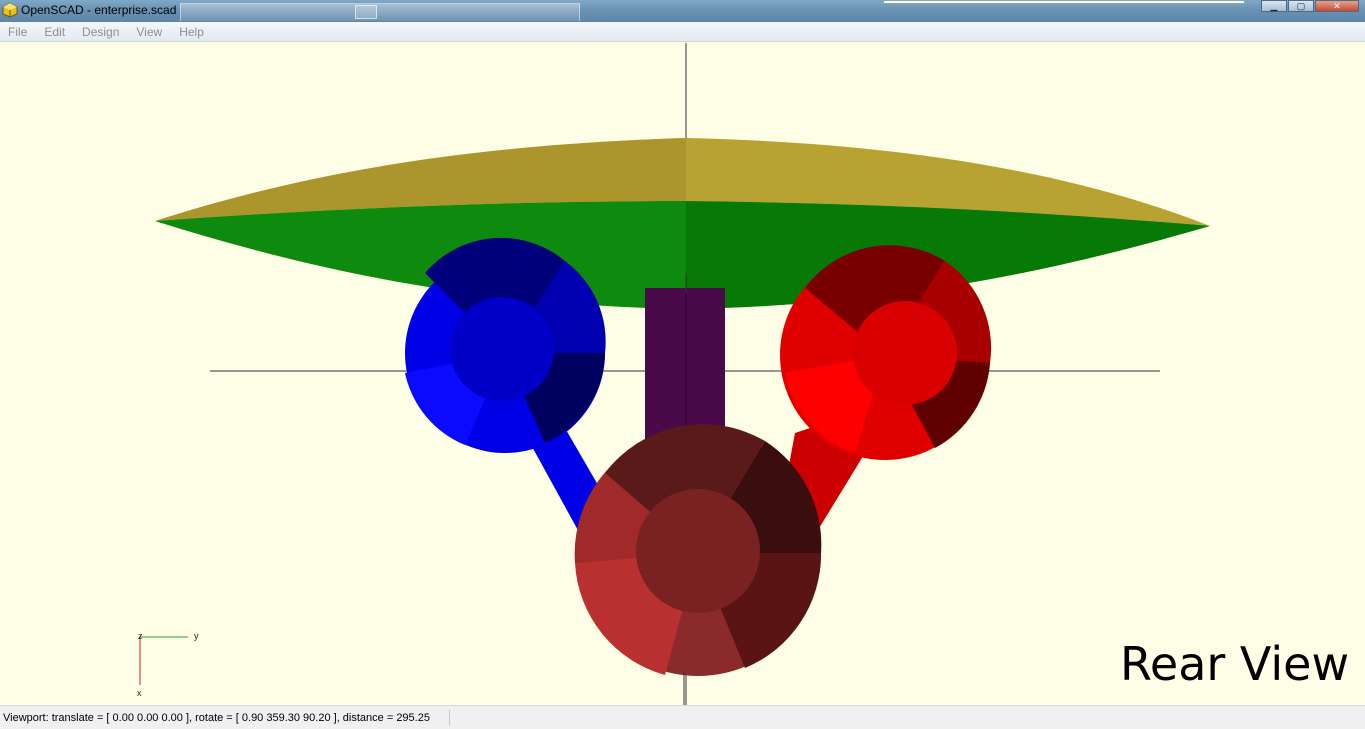  I want to click on menu-bar: File Edit Design View Help, so click(682, 32).